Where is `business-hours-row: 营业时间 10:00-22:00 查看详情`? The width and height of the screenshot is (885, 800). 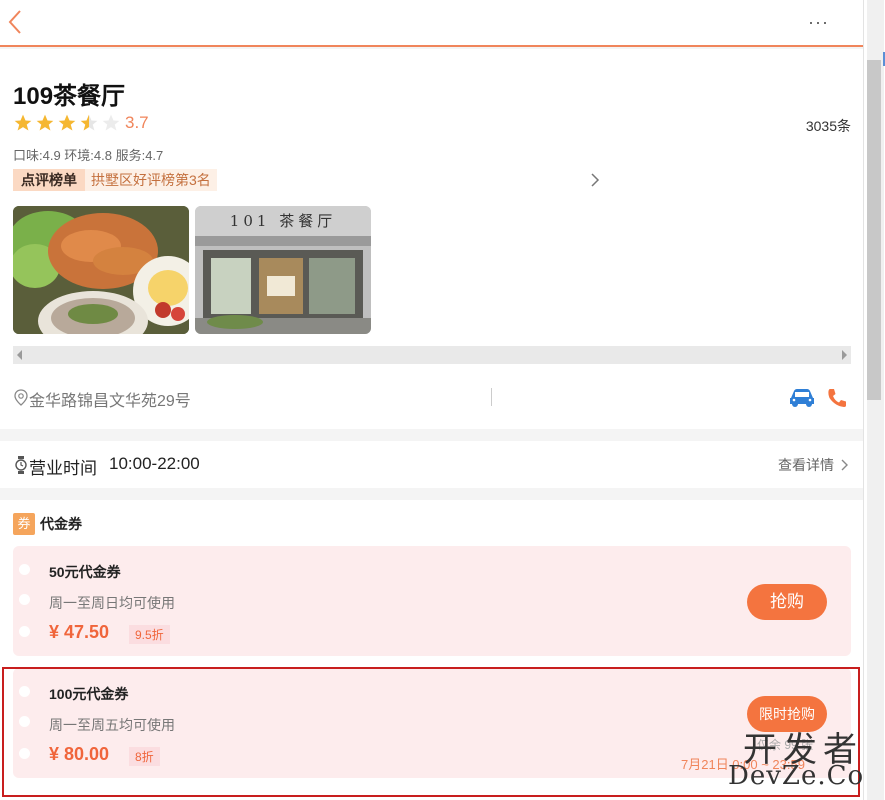 business-hours-row: 营业时间 10:00-22:00 查看详情 is located at coordinates (431, 464).